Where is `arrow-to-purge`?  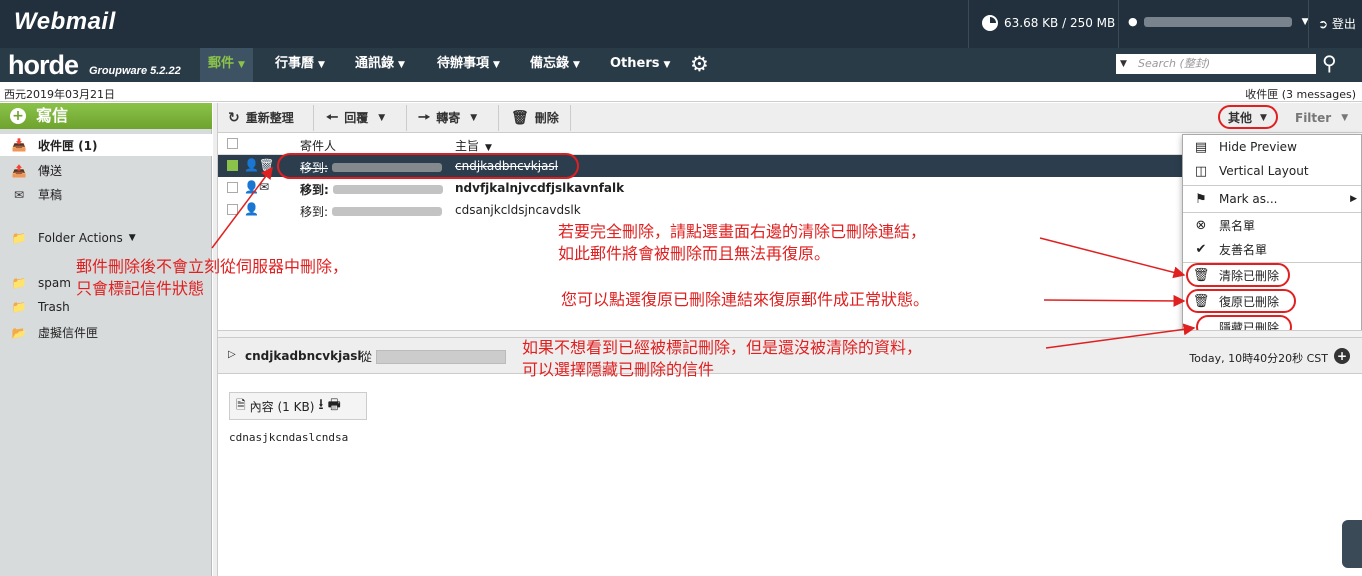
arrow-to-purge is located at coordinates (1112, 258).